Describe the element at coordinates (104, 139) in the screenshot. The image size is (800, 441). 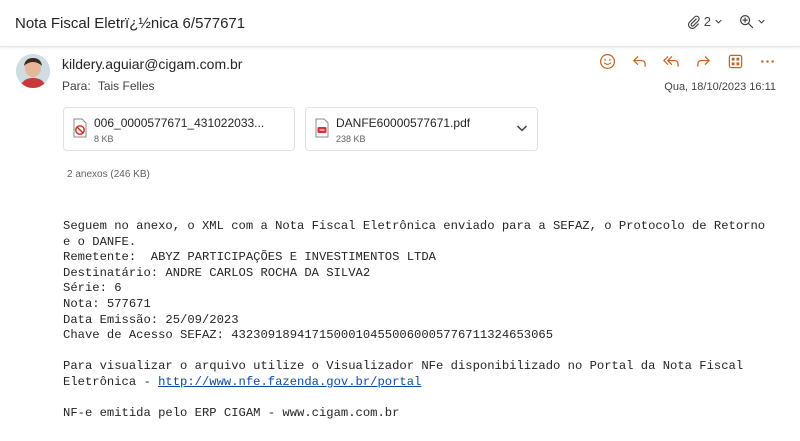
I see `attachment-size: 8 KB` at that location.